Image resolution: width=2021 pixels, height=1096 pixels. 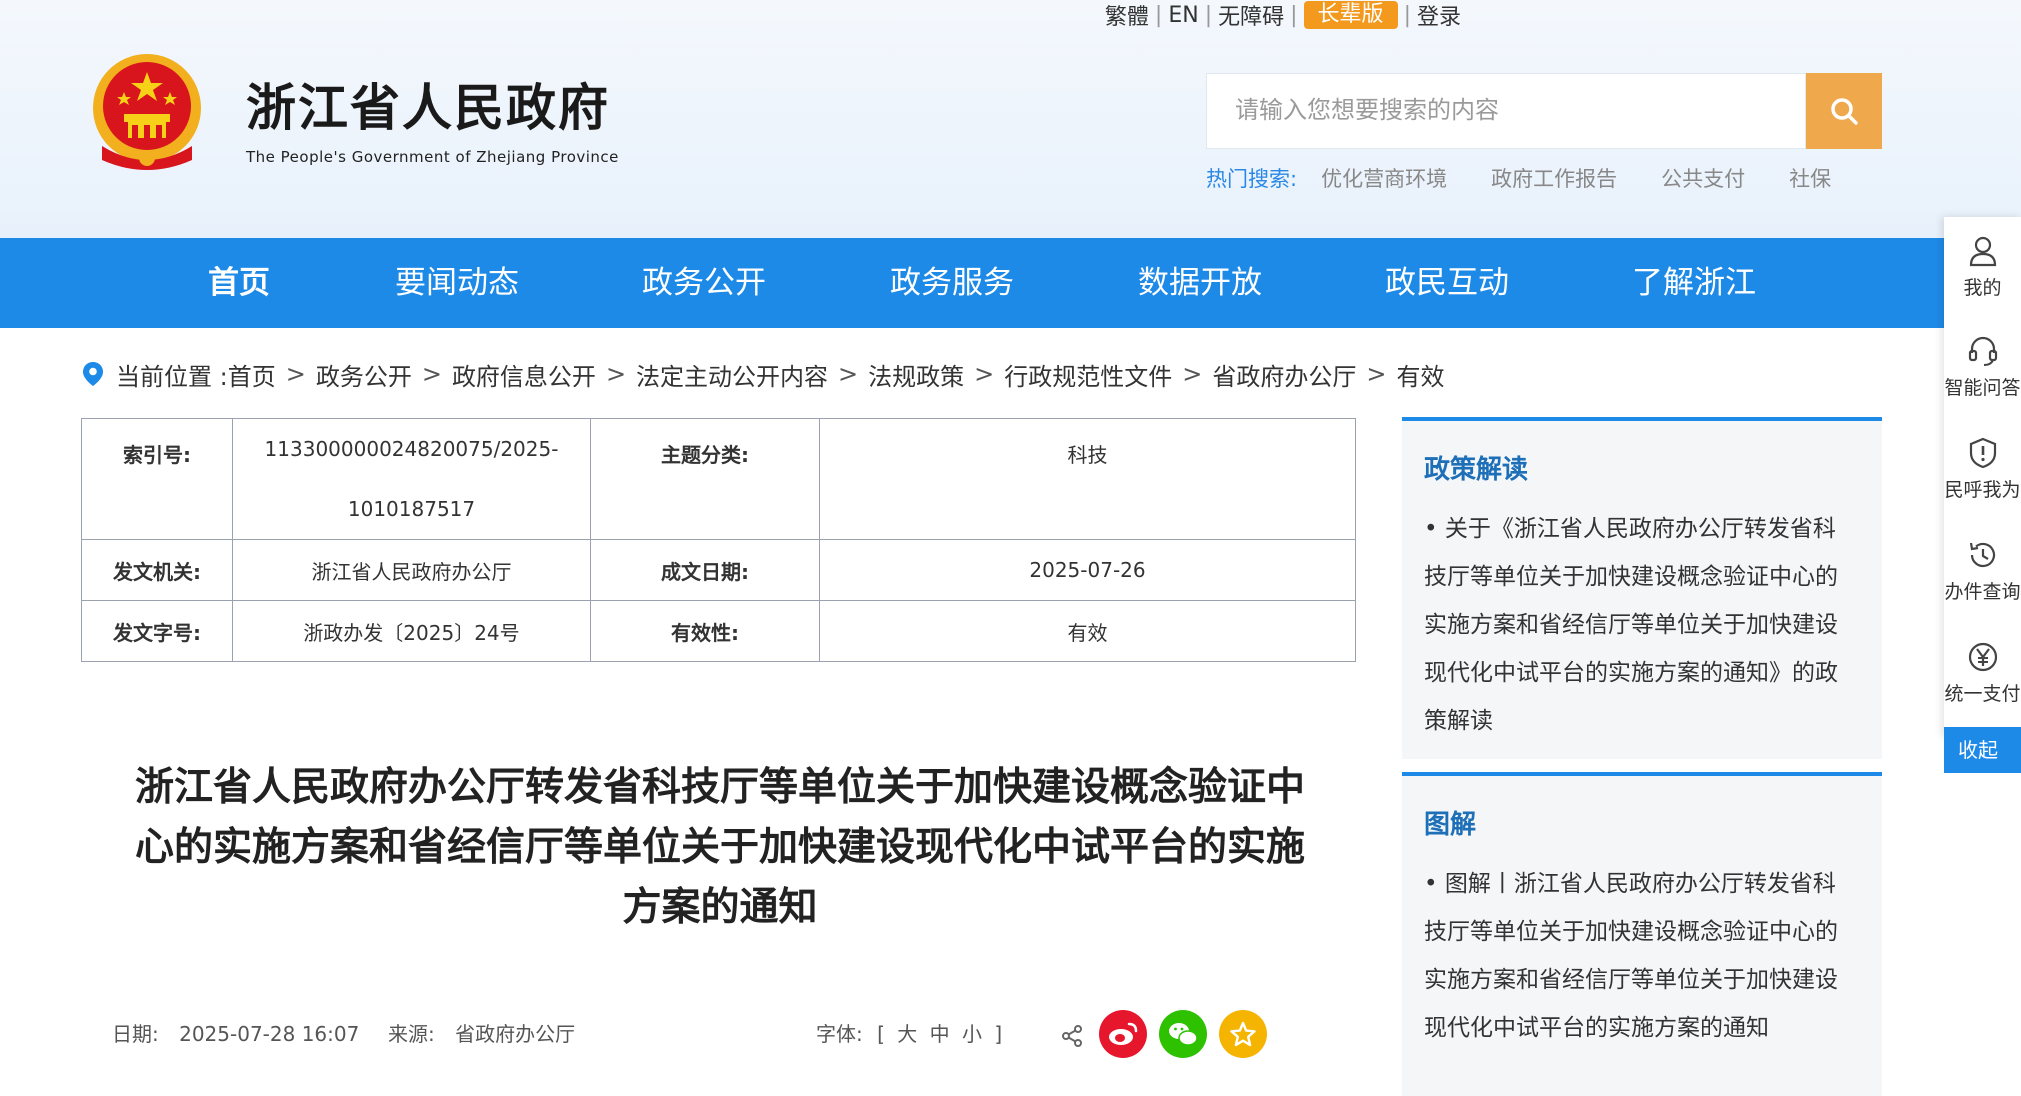 I want to click on font-size-label: 字体:, so click(x=839, y=1034).